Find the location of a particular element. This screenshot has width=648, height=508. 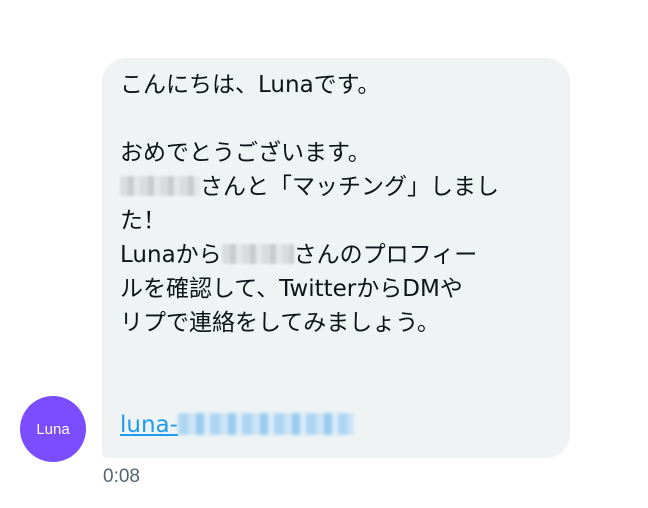

message-line-profile: Lunaから さんのプロフィー is located at coordinates (336, 255).